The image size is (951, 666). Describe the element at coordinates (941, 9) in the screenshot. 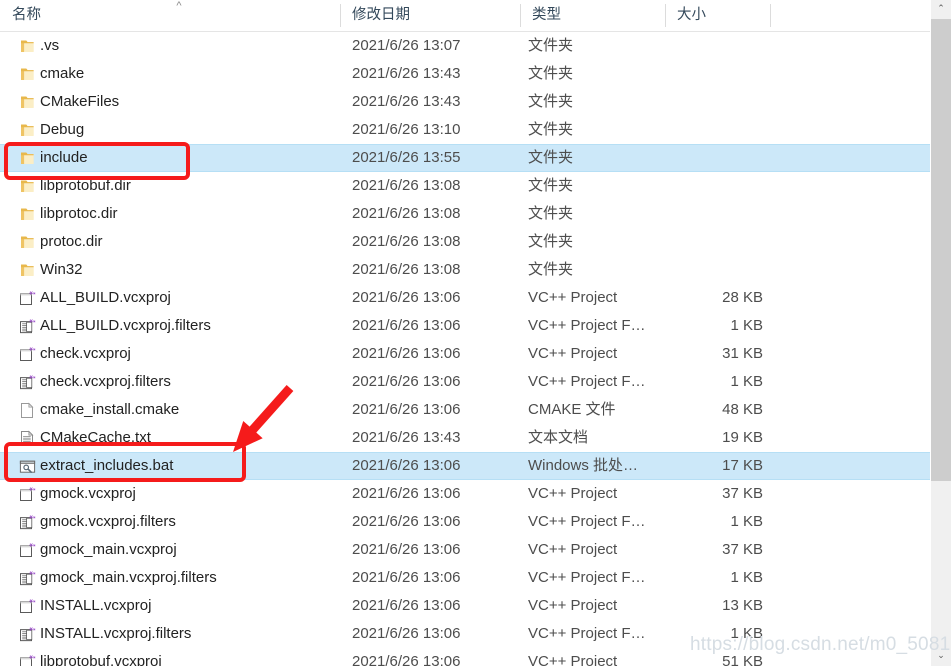

I see `scroll-up-icon: ⌃` at that location.